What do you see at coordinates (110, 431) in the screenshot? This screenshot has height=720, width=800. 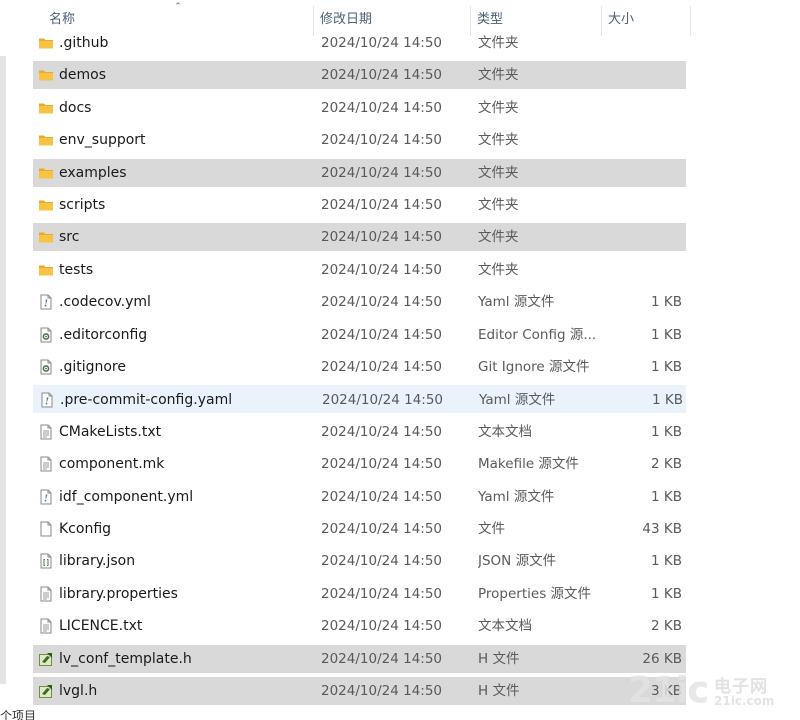 I see `file-name: CMakeLists.txt` at bounding box center [110, 431].